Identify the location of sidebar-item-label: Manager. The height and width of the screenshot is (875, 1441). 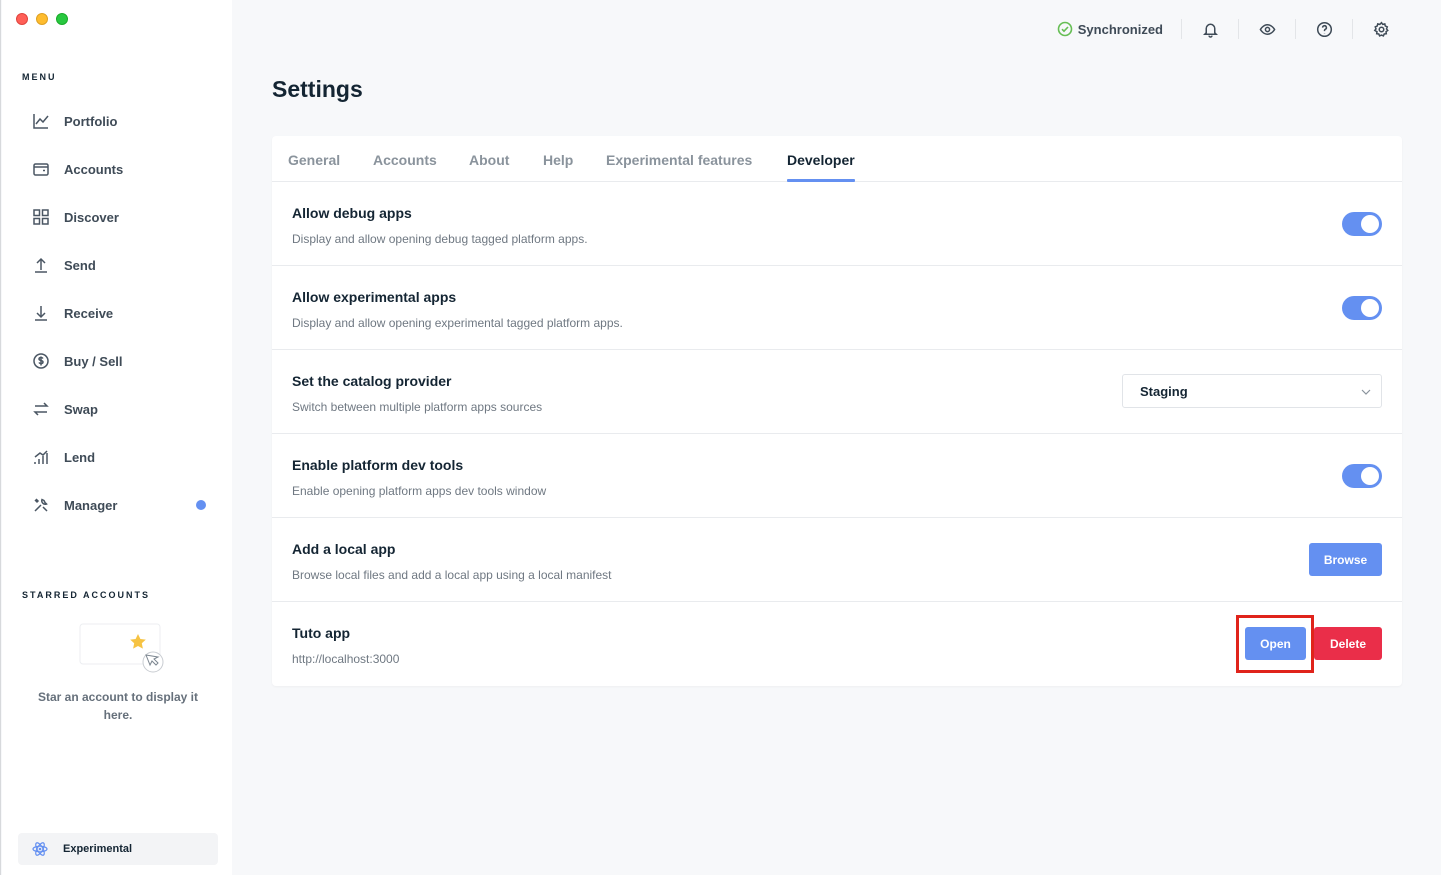
(91, 505).